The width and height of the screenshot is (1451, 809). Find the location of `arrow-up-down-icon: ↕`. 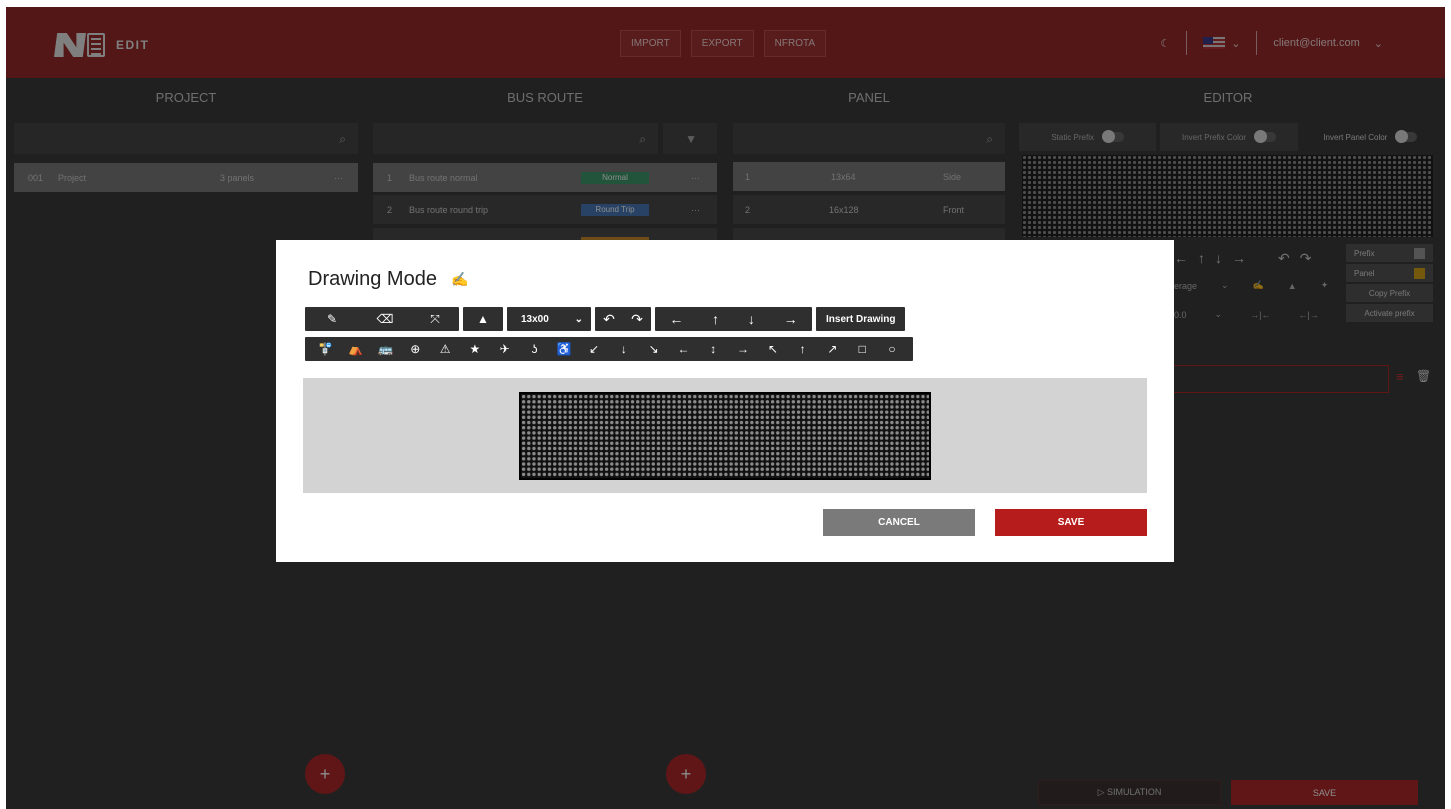

arrow-up-down-icon: ↕ is located at coordinates (713, 349).